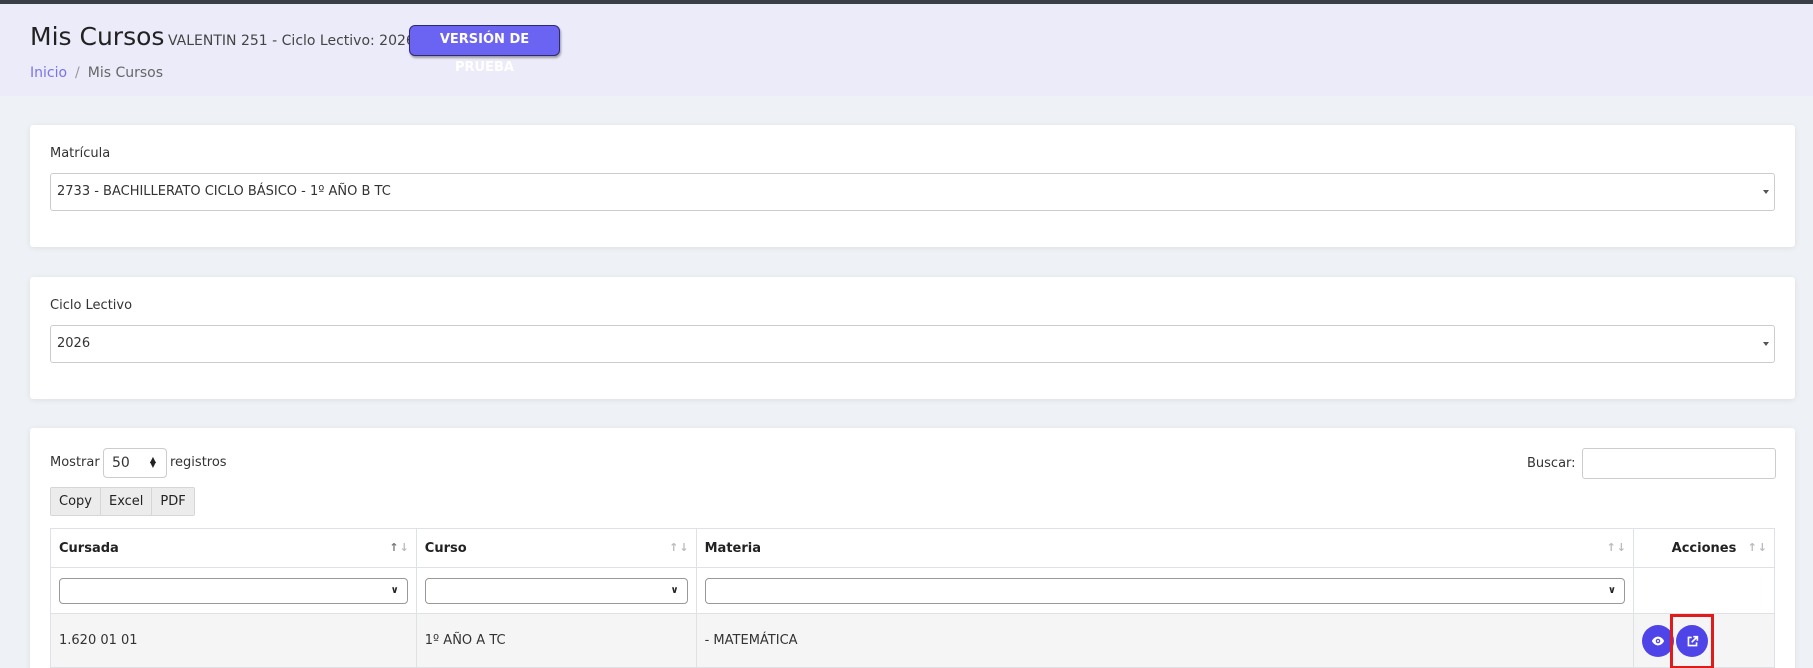 Image resolution: width=1813 pixels, height=668 pixels. What do you see at coordinates (76, 501) in the screenshot?
I see `copy-button: Copy` at bounding box center [76, 501].